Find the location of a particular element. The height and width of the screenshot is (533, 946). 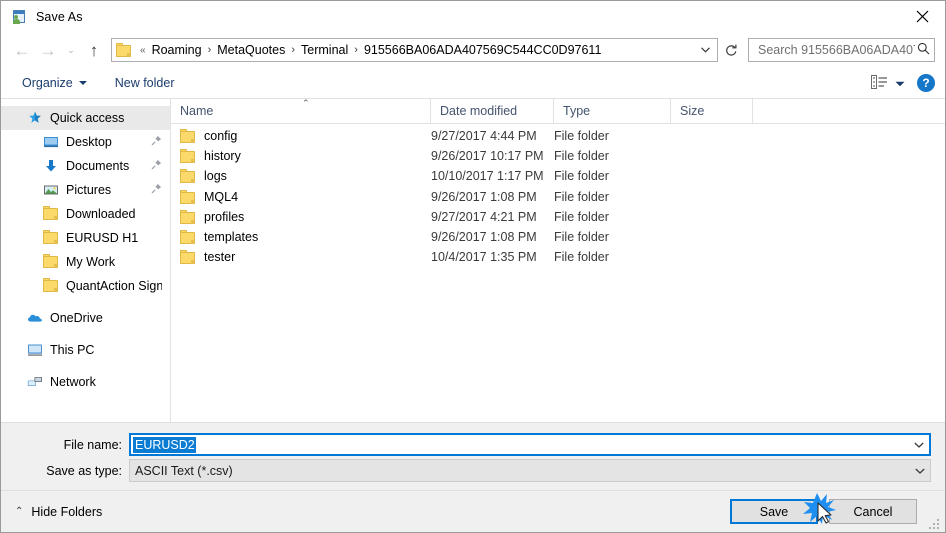

table-row: logs 10/10/2017 1:17 PM File folder is located at coordinates (558, 176).